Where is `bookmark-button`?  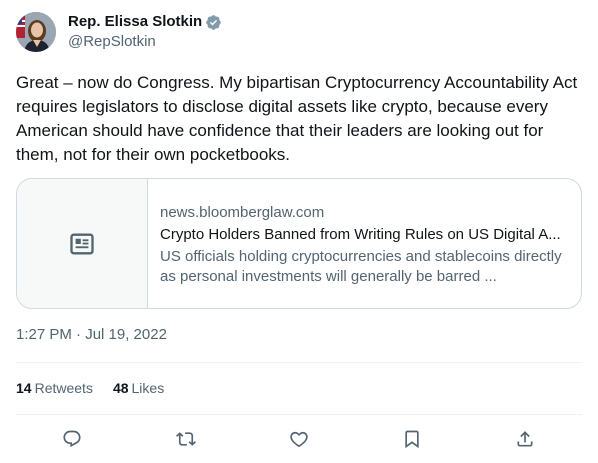
bookmark-button is located at coordinates (412, 439).